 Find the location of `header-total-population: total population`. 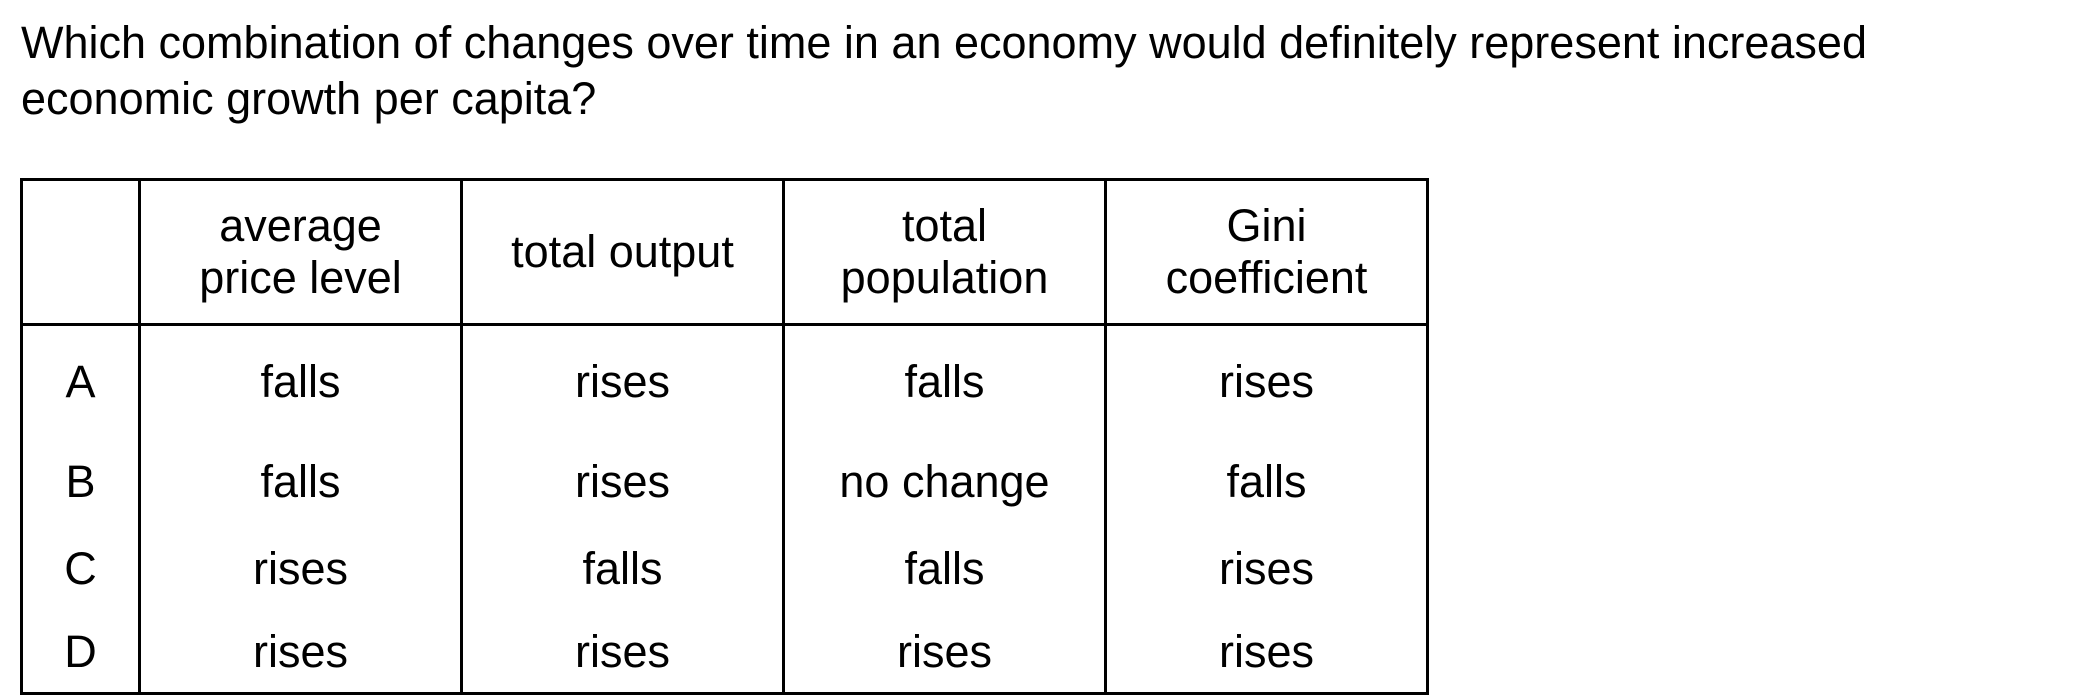

header-total-population: total population is located at coordinates (944, 252).